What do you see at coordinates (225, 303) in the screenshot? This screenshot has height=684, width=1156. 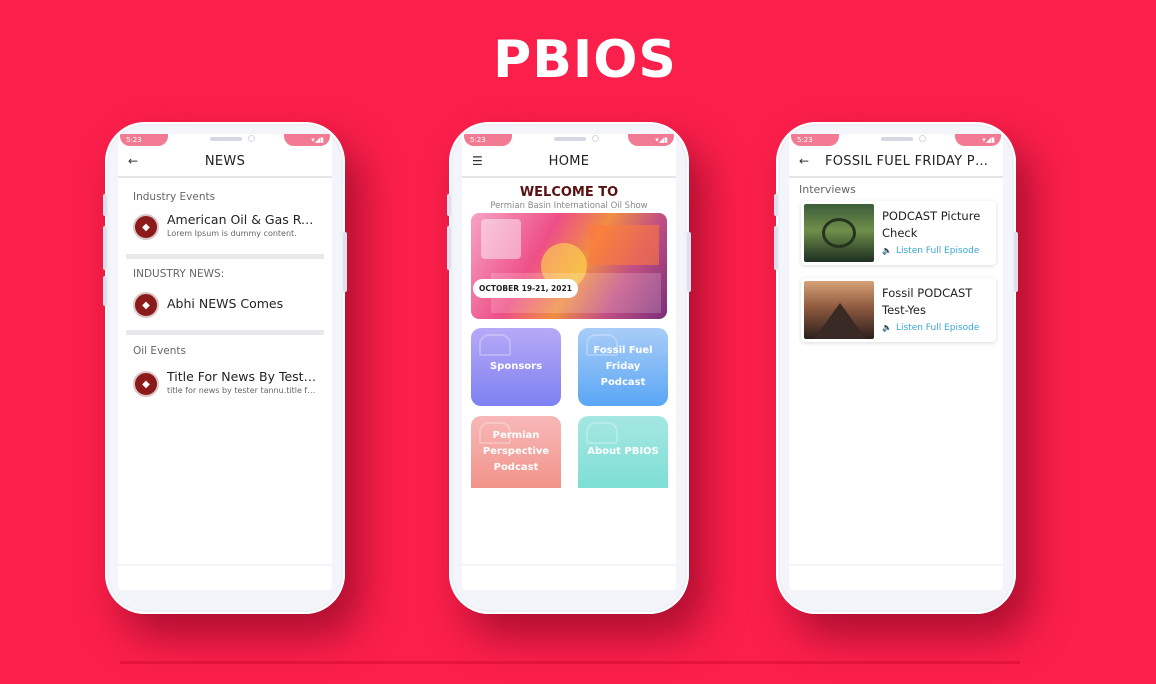 I see `news-title: Abhi NEWS Comes` at bounding box center [225, 303].